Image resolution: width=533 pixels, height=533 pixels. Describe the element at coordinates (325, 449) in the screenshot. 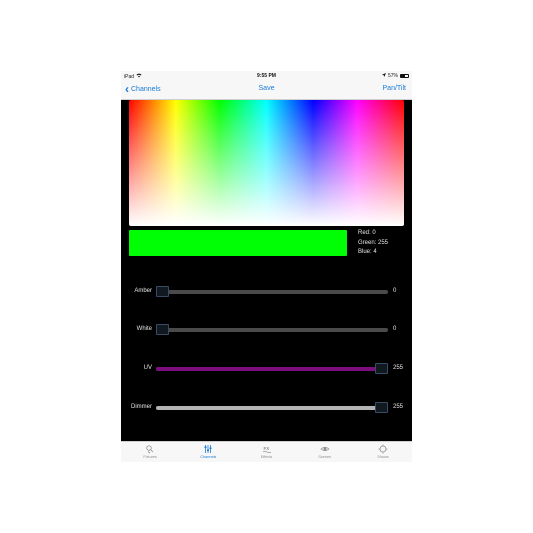

I see `scenes-icon` at that location.